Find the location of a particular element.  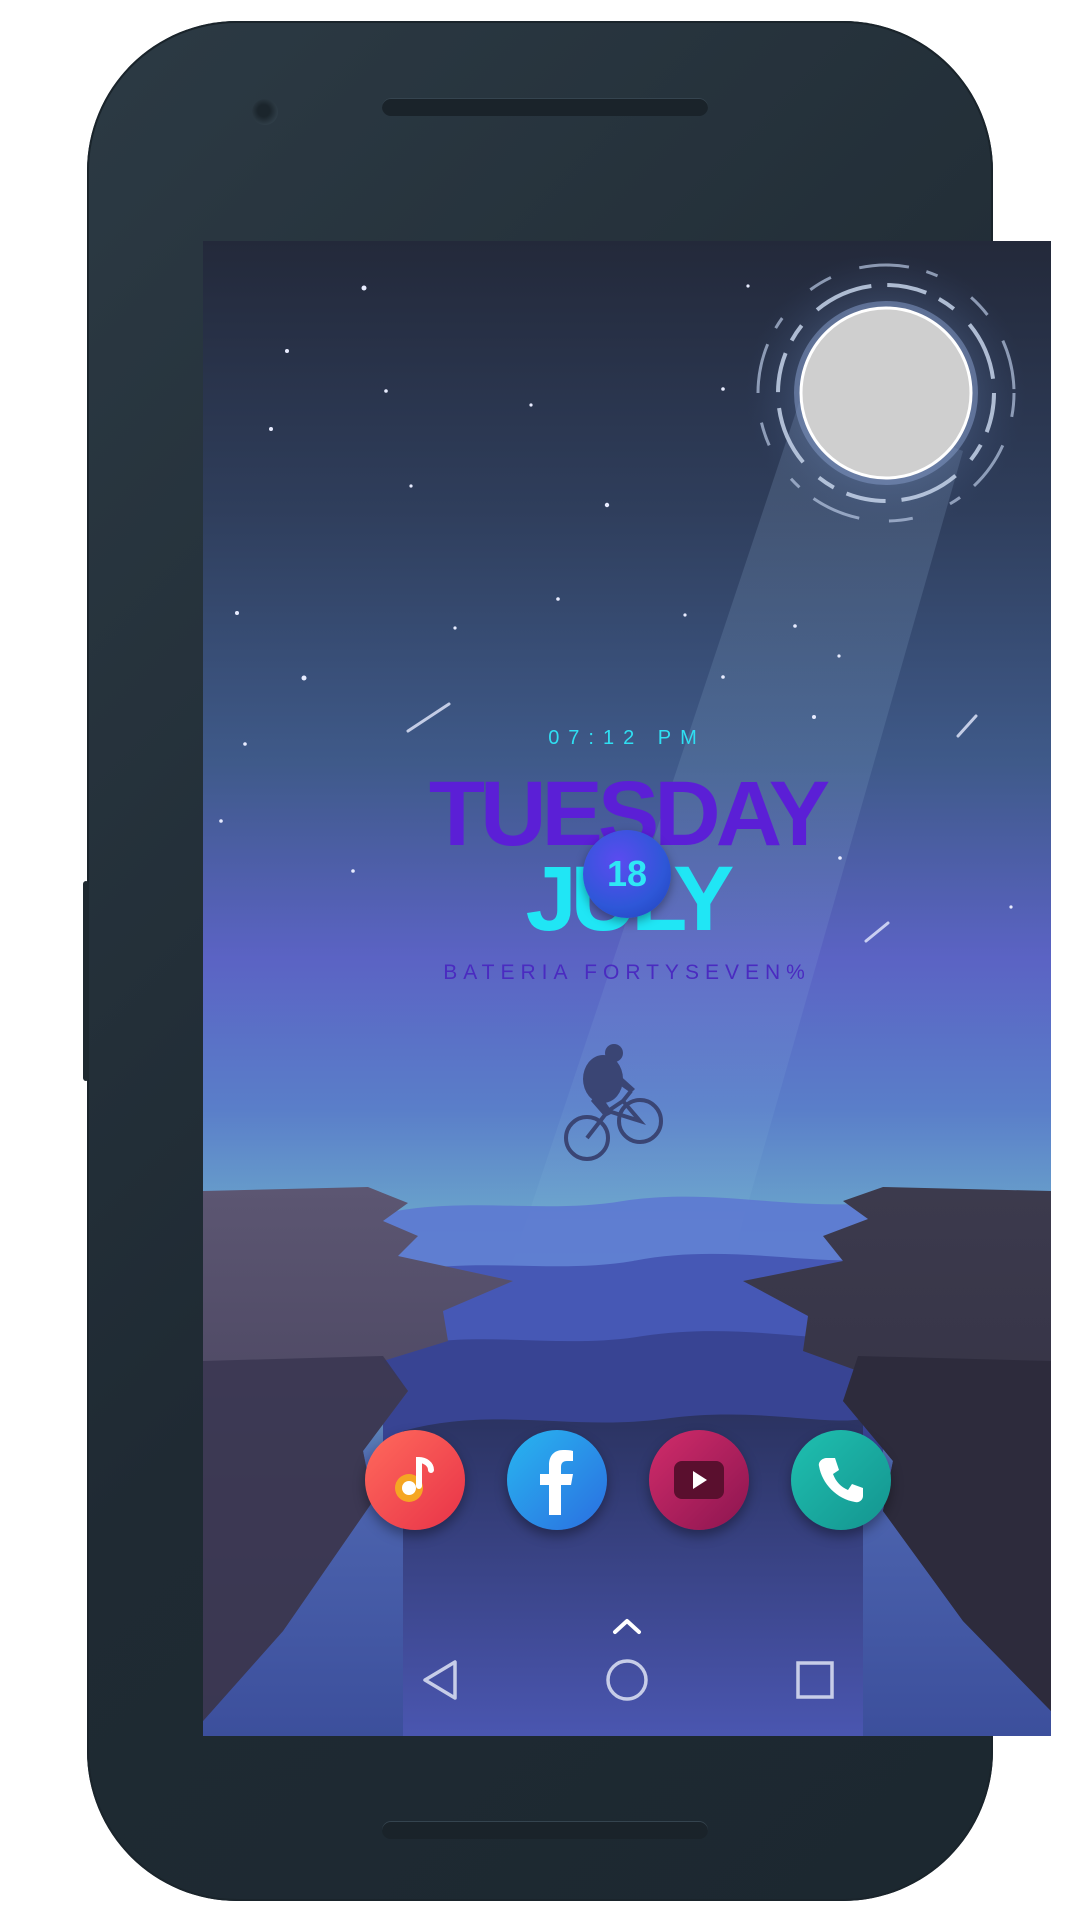

phone-app-button is located at coordinates (841, 1480).